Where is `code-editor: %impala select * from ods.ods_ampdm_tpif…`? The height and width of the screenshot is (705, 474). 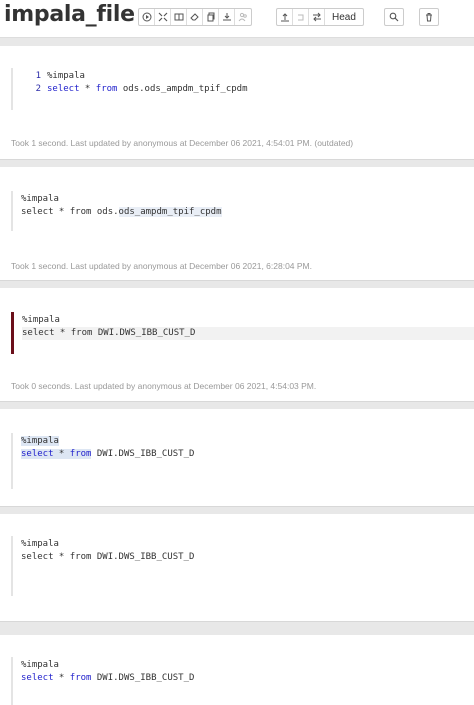 code-editor: %impala select * from ods.ods_ampdm_tpif… is located at coordinates (116, 211).